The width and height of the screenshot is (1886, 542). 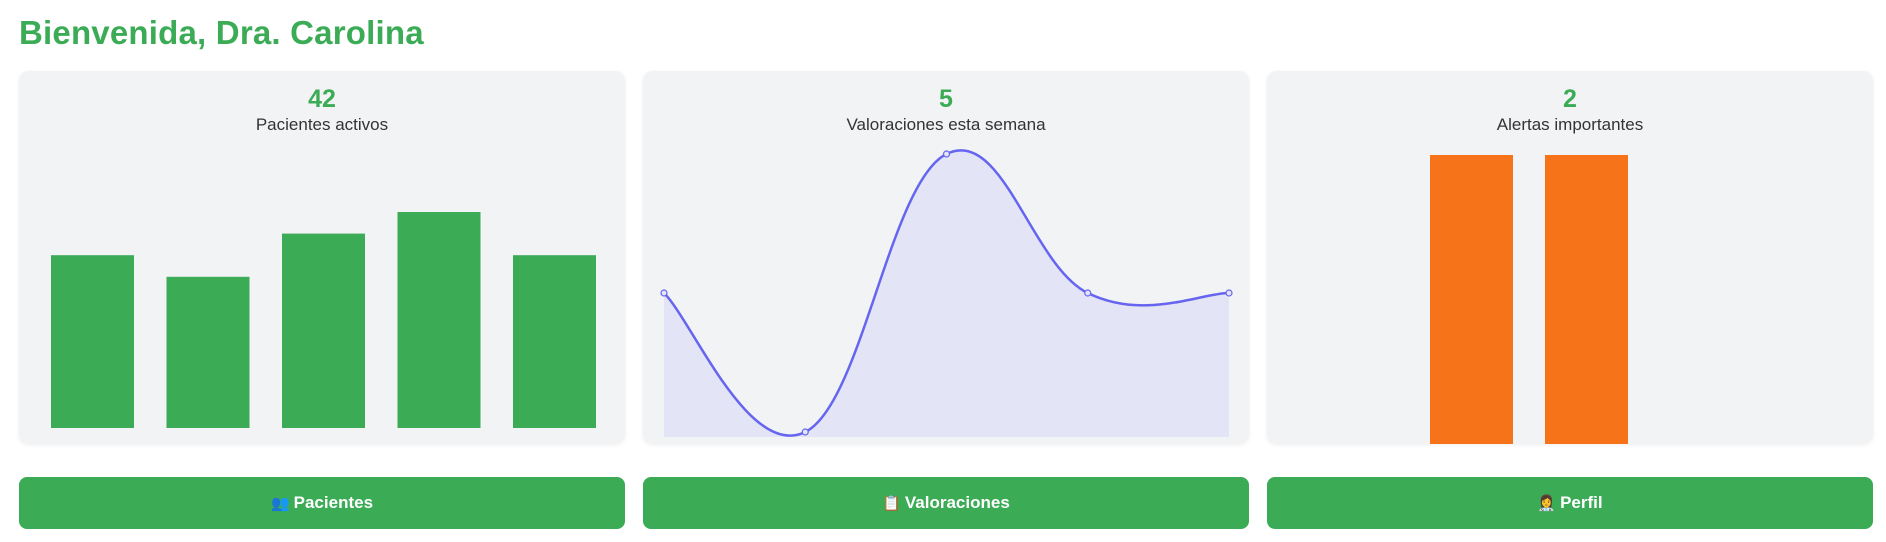 I want to click on patients-button-label: Pacientes, so click(x=333, y=502).